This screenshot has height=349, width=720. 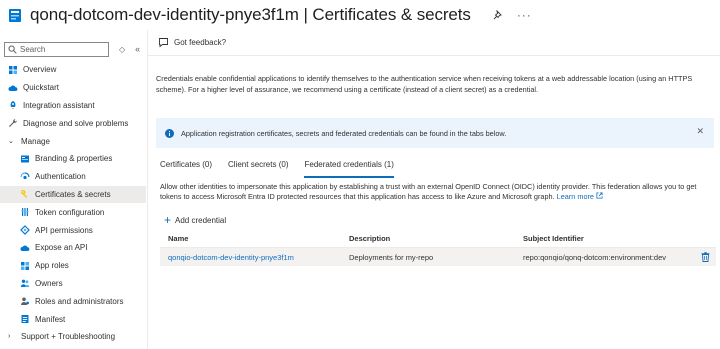 I want to click on sidebar-item-label: Owners, so click(x=49, y=283).